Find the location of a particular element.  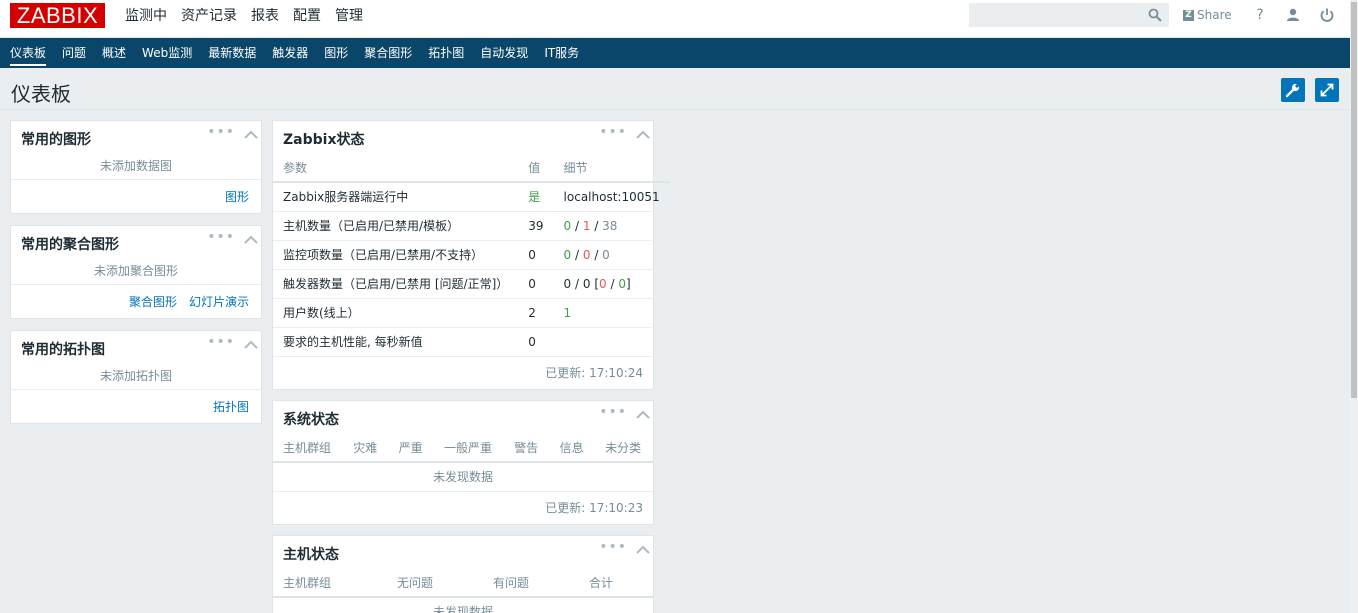

page-title: 仪表板 is located at coordinates (41, 94).